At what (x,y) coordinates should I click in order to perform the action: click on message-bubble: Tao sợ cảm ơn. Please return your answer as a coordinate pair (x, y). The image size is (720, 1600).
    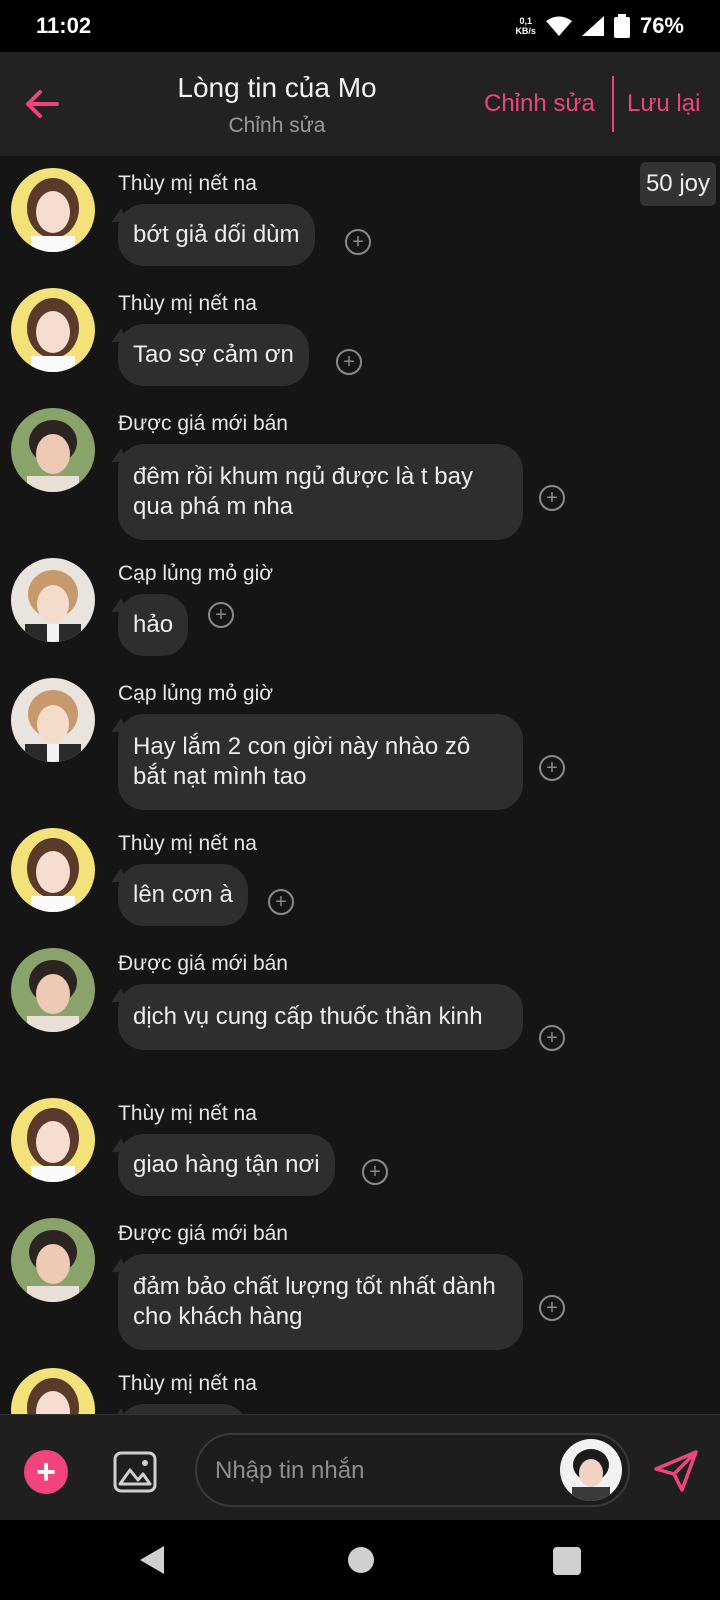
    Looking at the image, I should click on (213, 355).